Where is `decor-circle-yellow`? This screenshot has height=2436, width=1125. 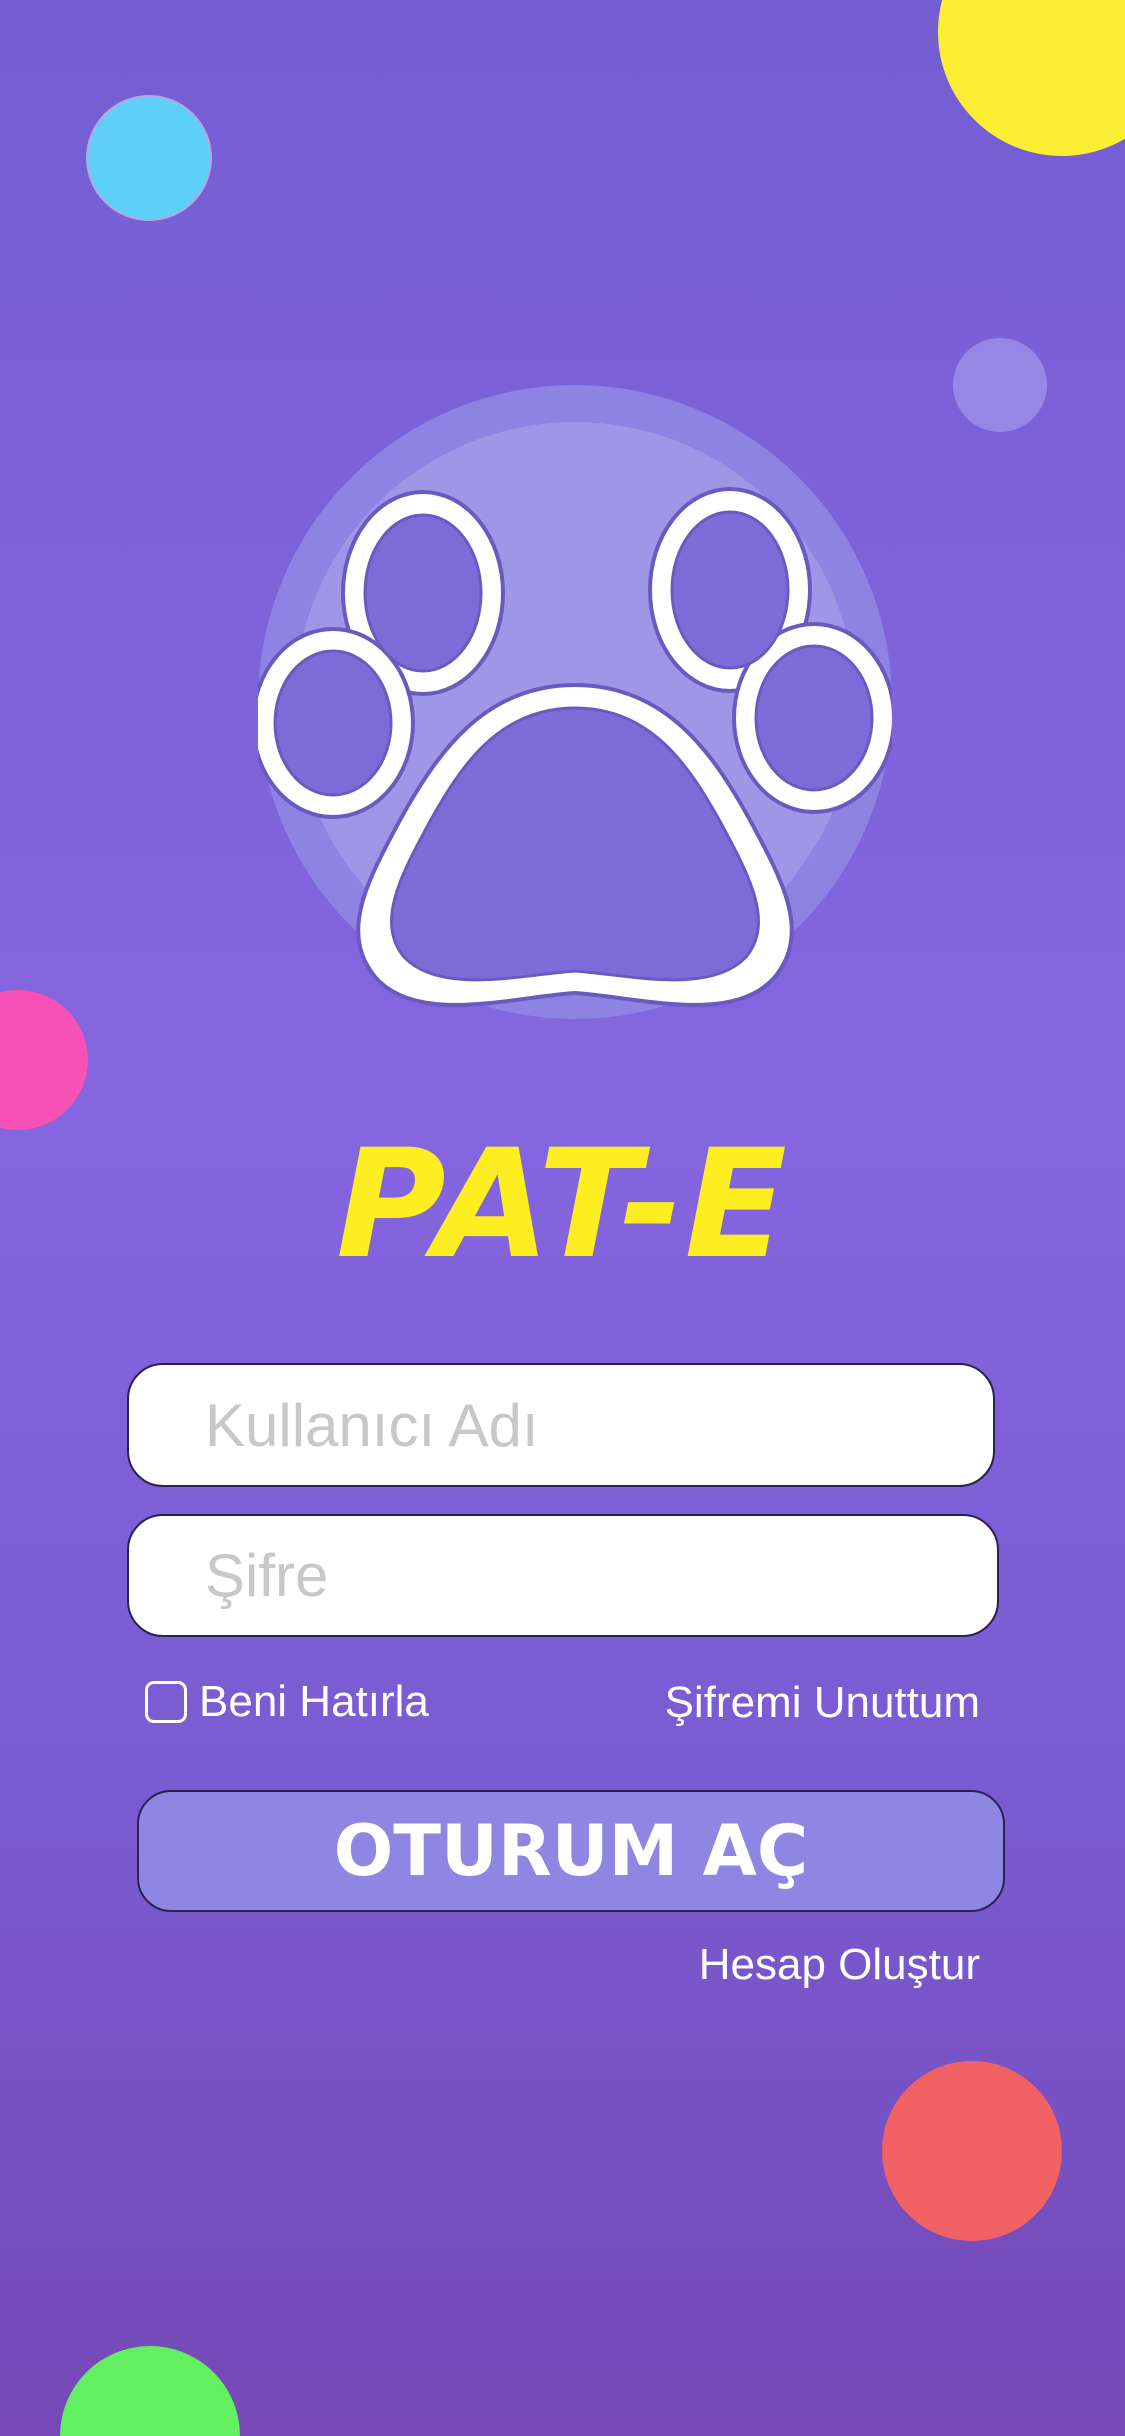 decor-circle-yellow is located at coordinates (1031, 78).